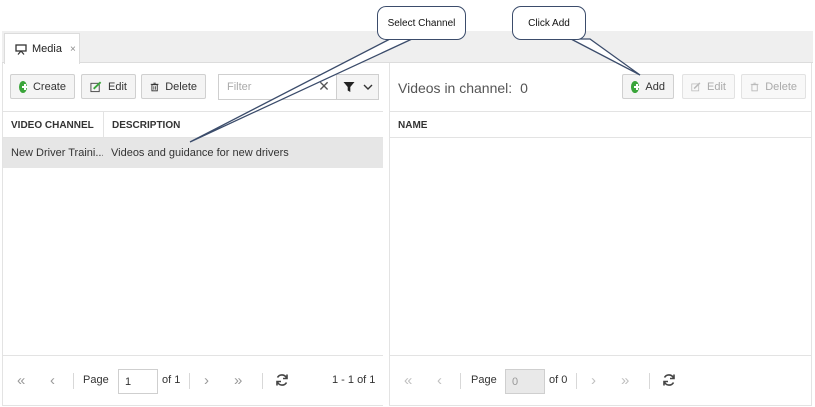 This screenshot has width=815, height=407. What do you see at coordinates (600, 380) in the screenshot?
I see `videos-pager: « ‹ Page of 0 › »` at bounding box center [600, 380].